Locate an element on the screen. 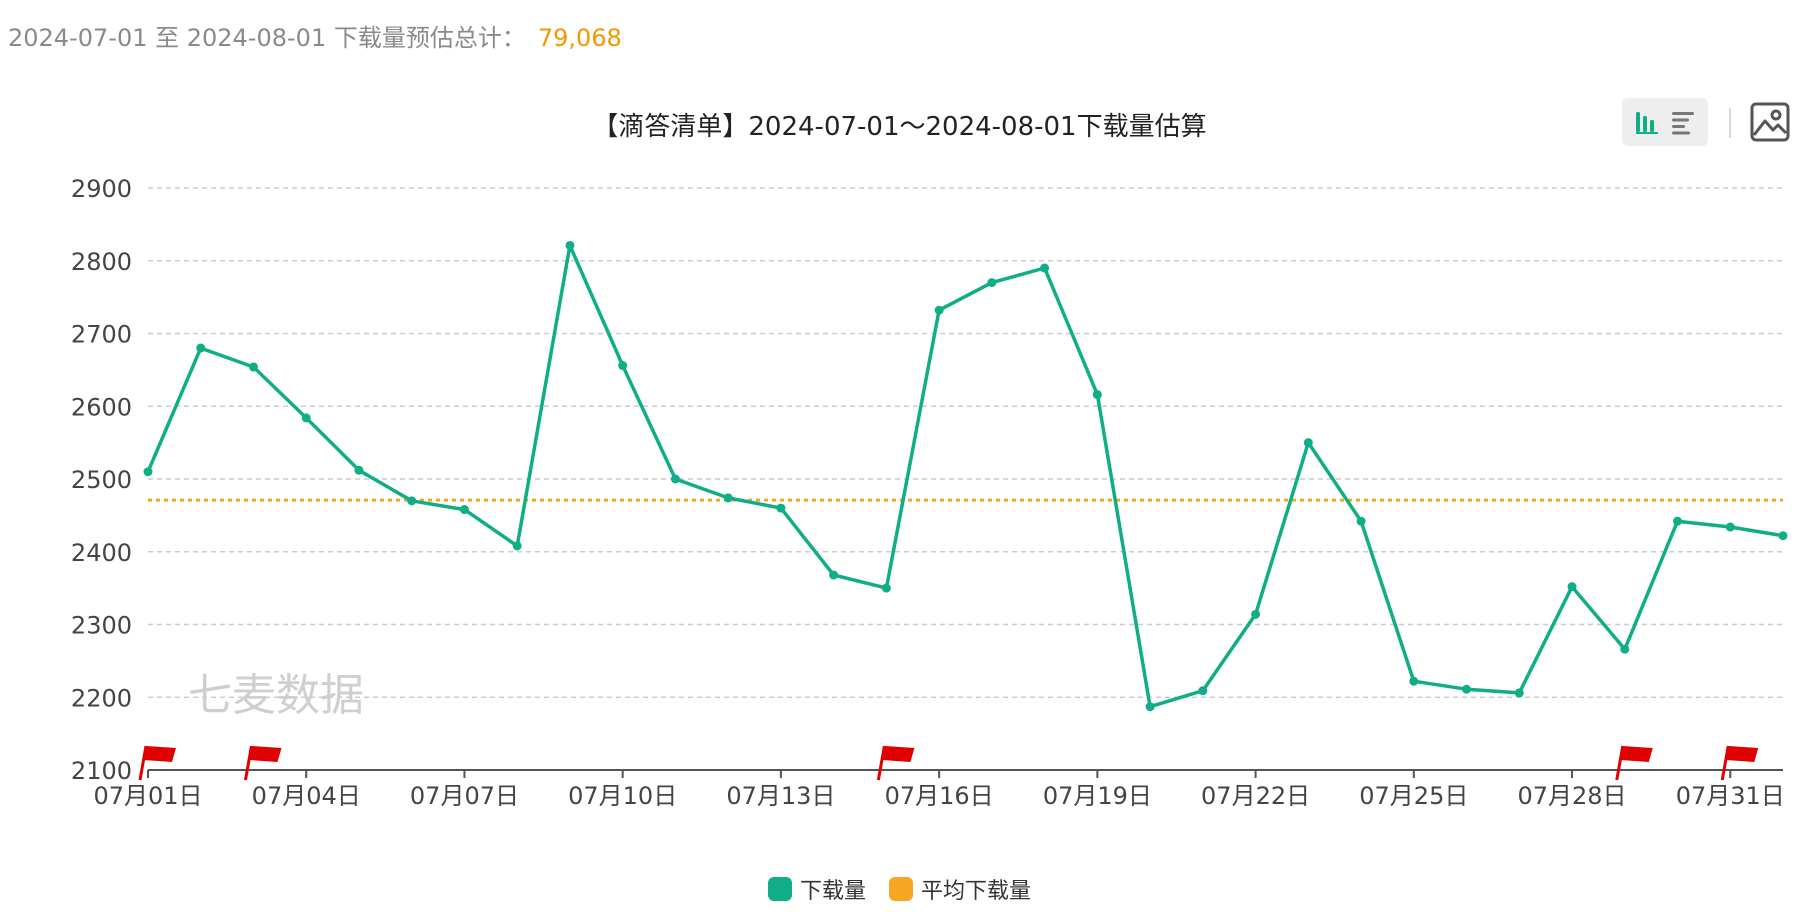  y-tick-label: 2600 is located at coordinates (101, 407).